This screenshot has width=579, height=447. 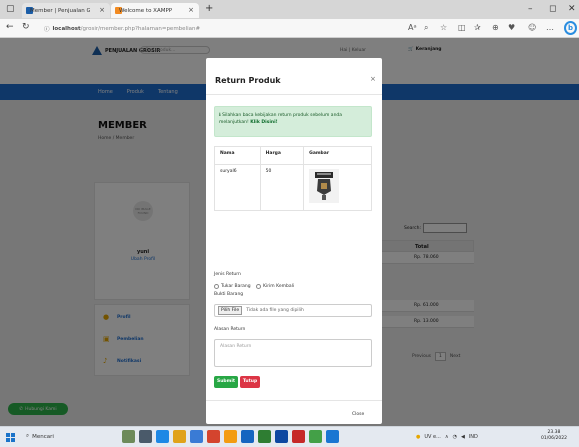 I want to click on chevron-up-icon: ∧, so click(x=447, y=437).